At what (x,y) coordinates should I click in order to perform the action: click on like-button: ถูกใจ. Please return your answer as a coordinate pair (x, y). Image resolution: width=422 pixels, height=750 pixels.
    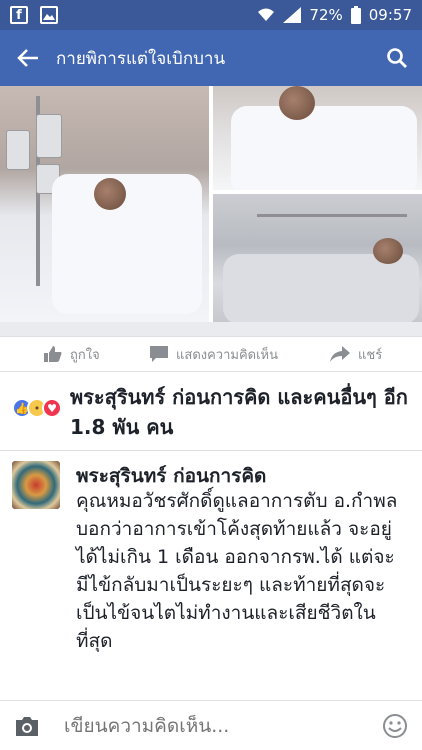
    Looking at the image, I should click on (72, 354).